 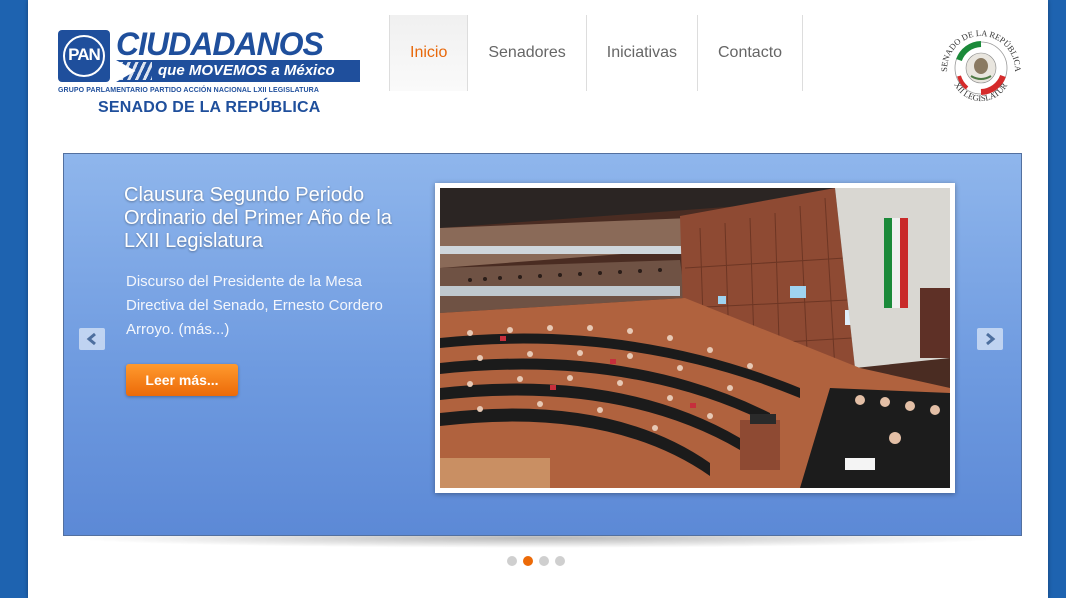 I want to click on nav-item-contacto: Contacto, so click(x=751, y=53).